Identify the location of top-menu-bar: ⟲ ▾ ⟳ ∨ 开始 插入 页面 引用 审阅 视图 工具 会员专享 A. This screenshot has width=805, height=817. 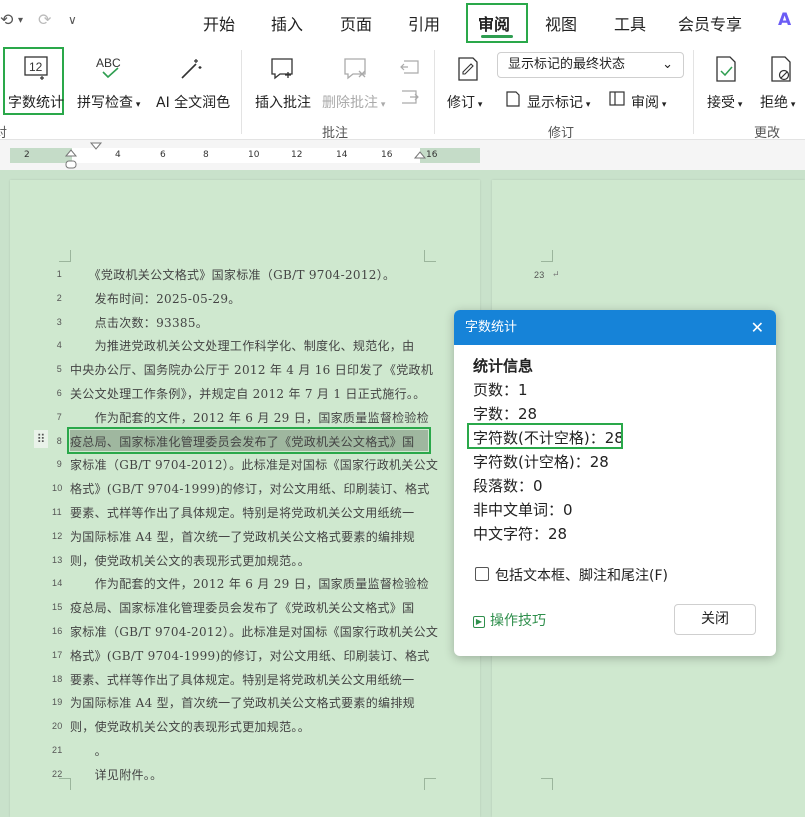
(402, 22).